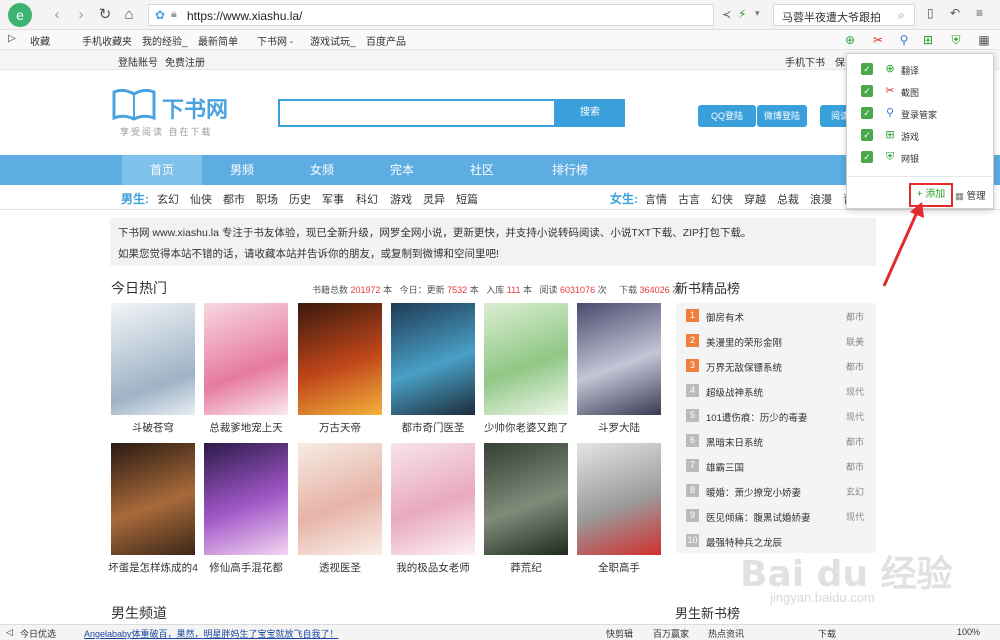 This screenshot has height=640, width=1000. I want to click on popup-item-bank: ✓ ⛨ 网银, so click(921, 158).